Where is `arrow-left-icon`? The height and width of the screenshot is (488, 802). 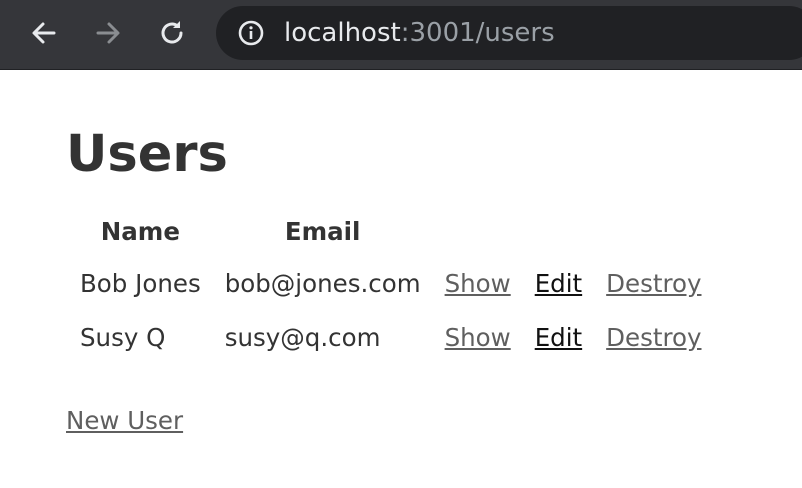
arrow-left-icon is located at coordinates (44, 33).